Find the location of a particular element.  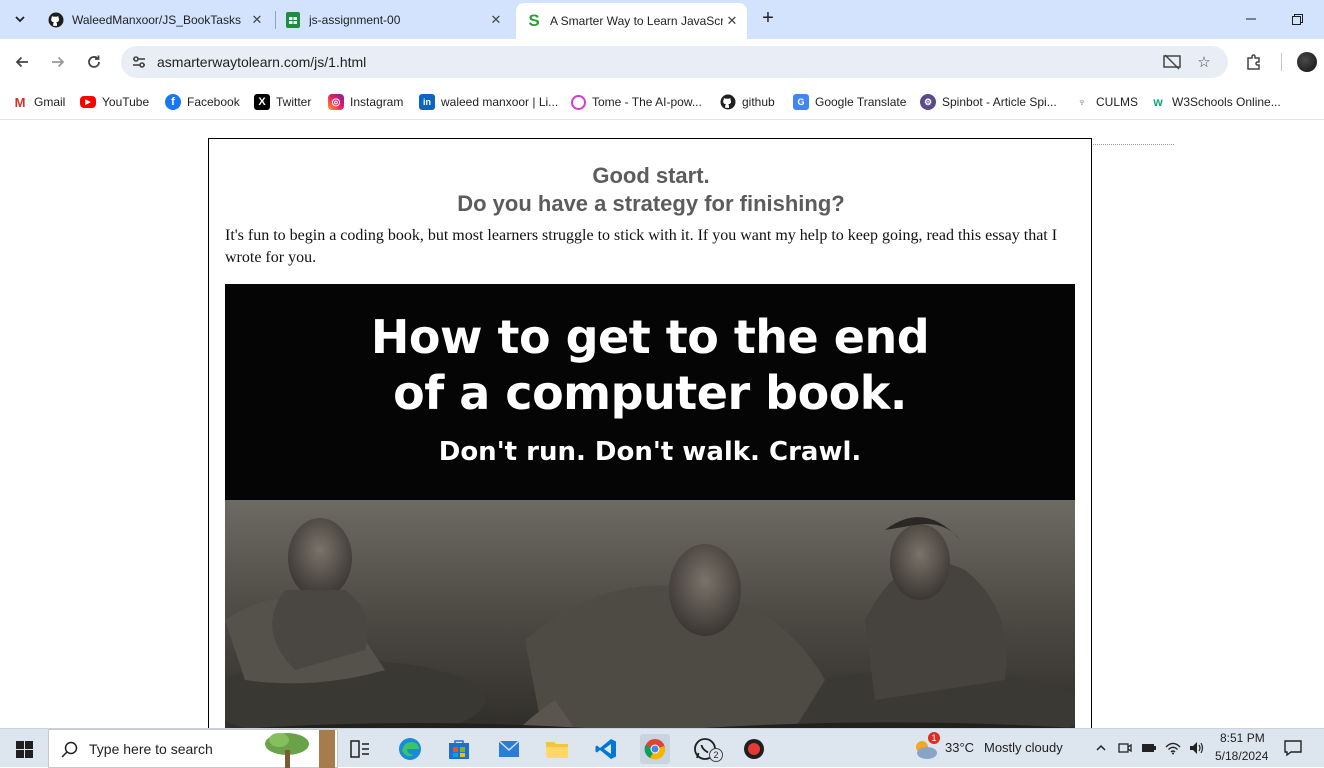

w3schools-icon: w is located at coordinates (1158, 102).